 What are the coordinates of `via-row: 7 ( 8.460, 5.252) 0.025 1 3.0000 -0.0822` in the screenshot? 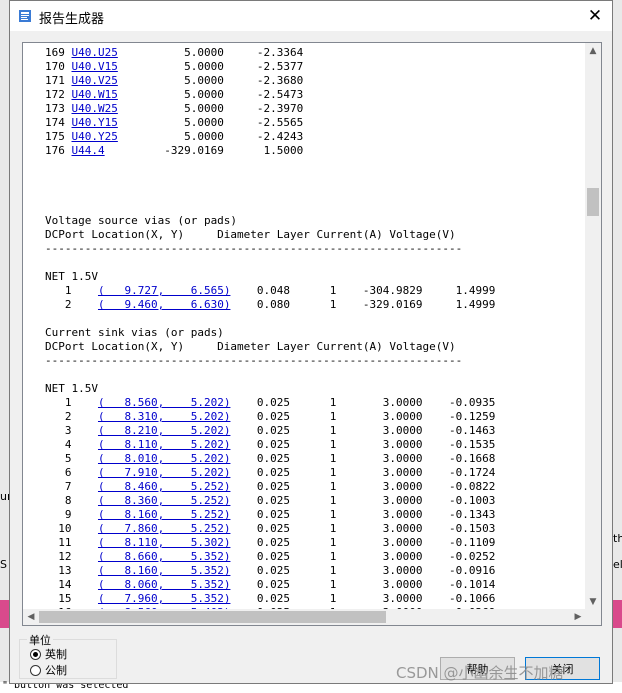 It's located at (270, 487).